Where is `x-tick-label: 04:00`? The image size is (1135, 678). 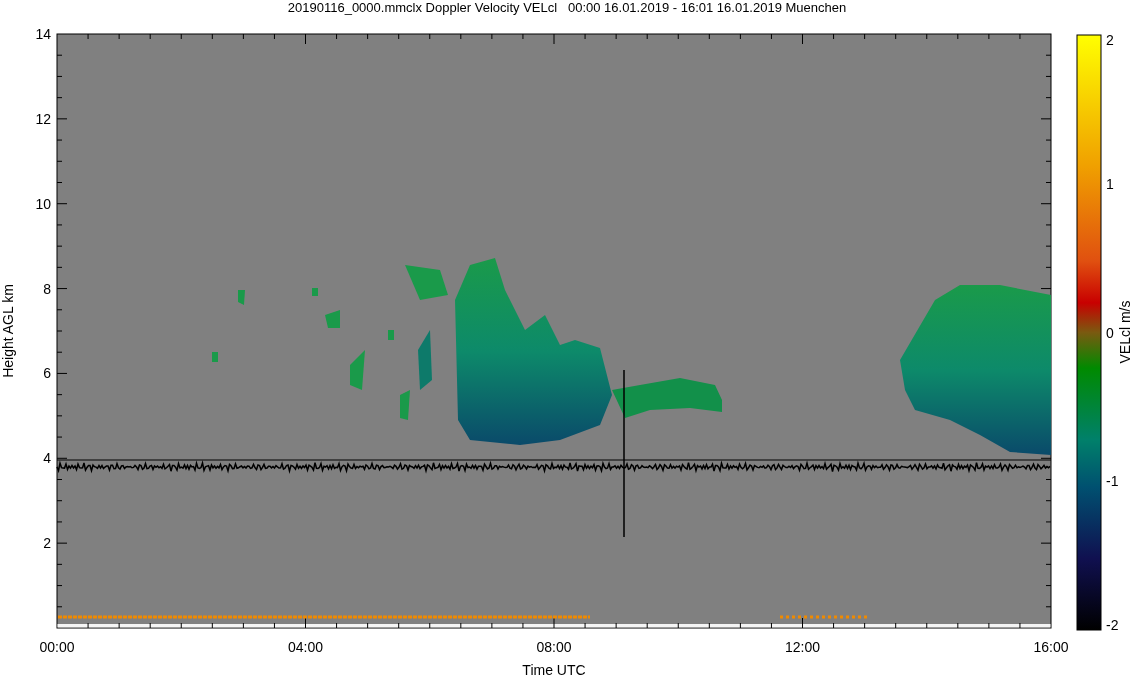 x-tick-label: 04:00 is located at coordinates (305, 647).